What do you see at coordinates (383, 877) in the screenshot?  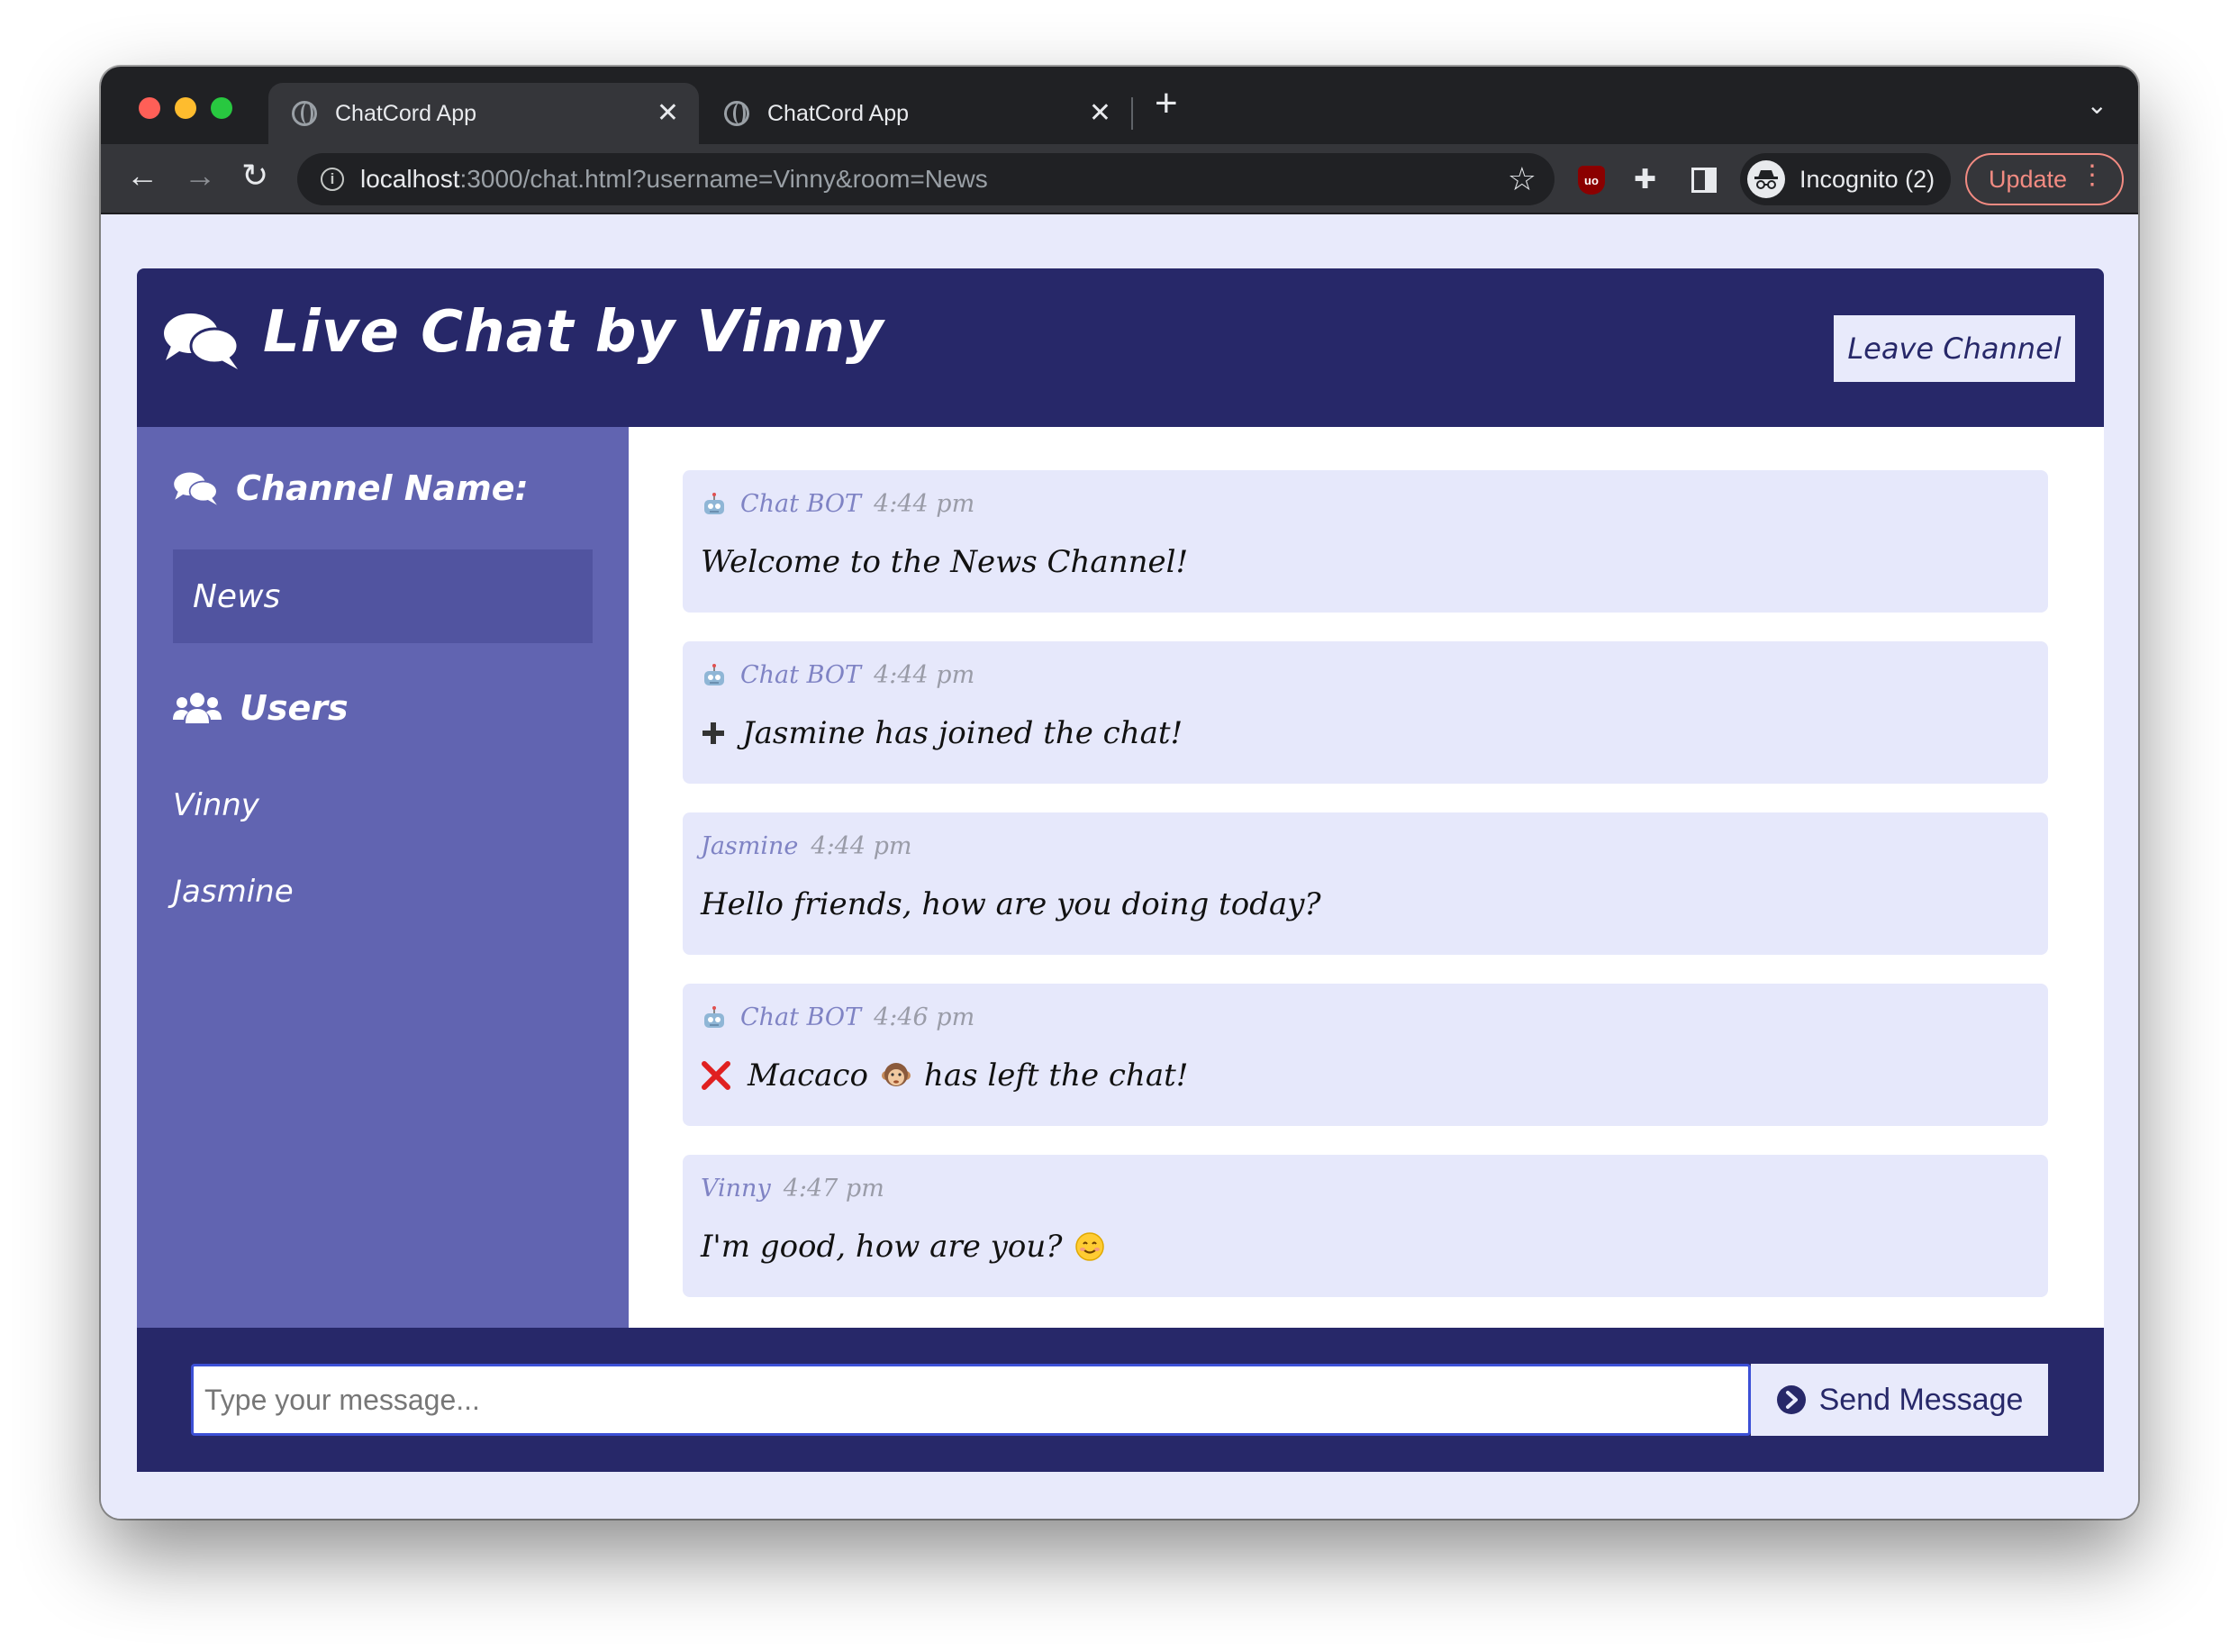 I see `sidebar: Channel Name: News Users Vinny Jasmine` at bounding box center [383, 877].